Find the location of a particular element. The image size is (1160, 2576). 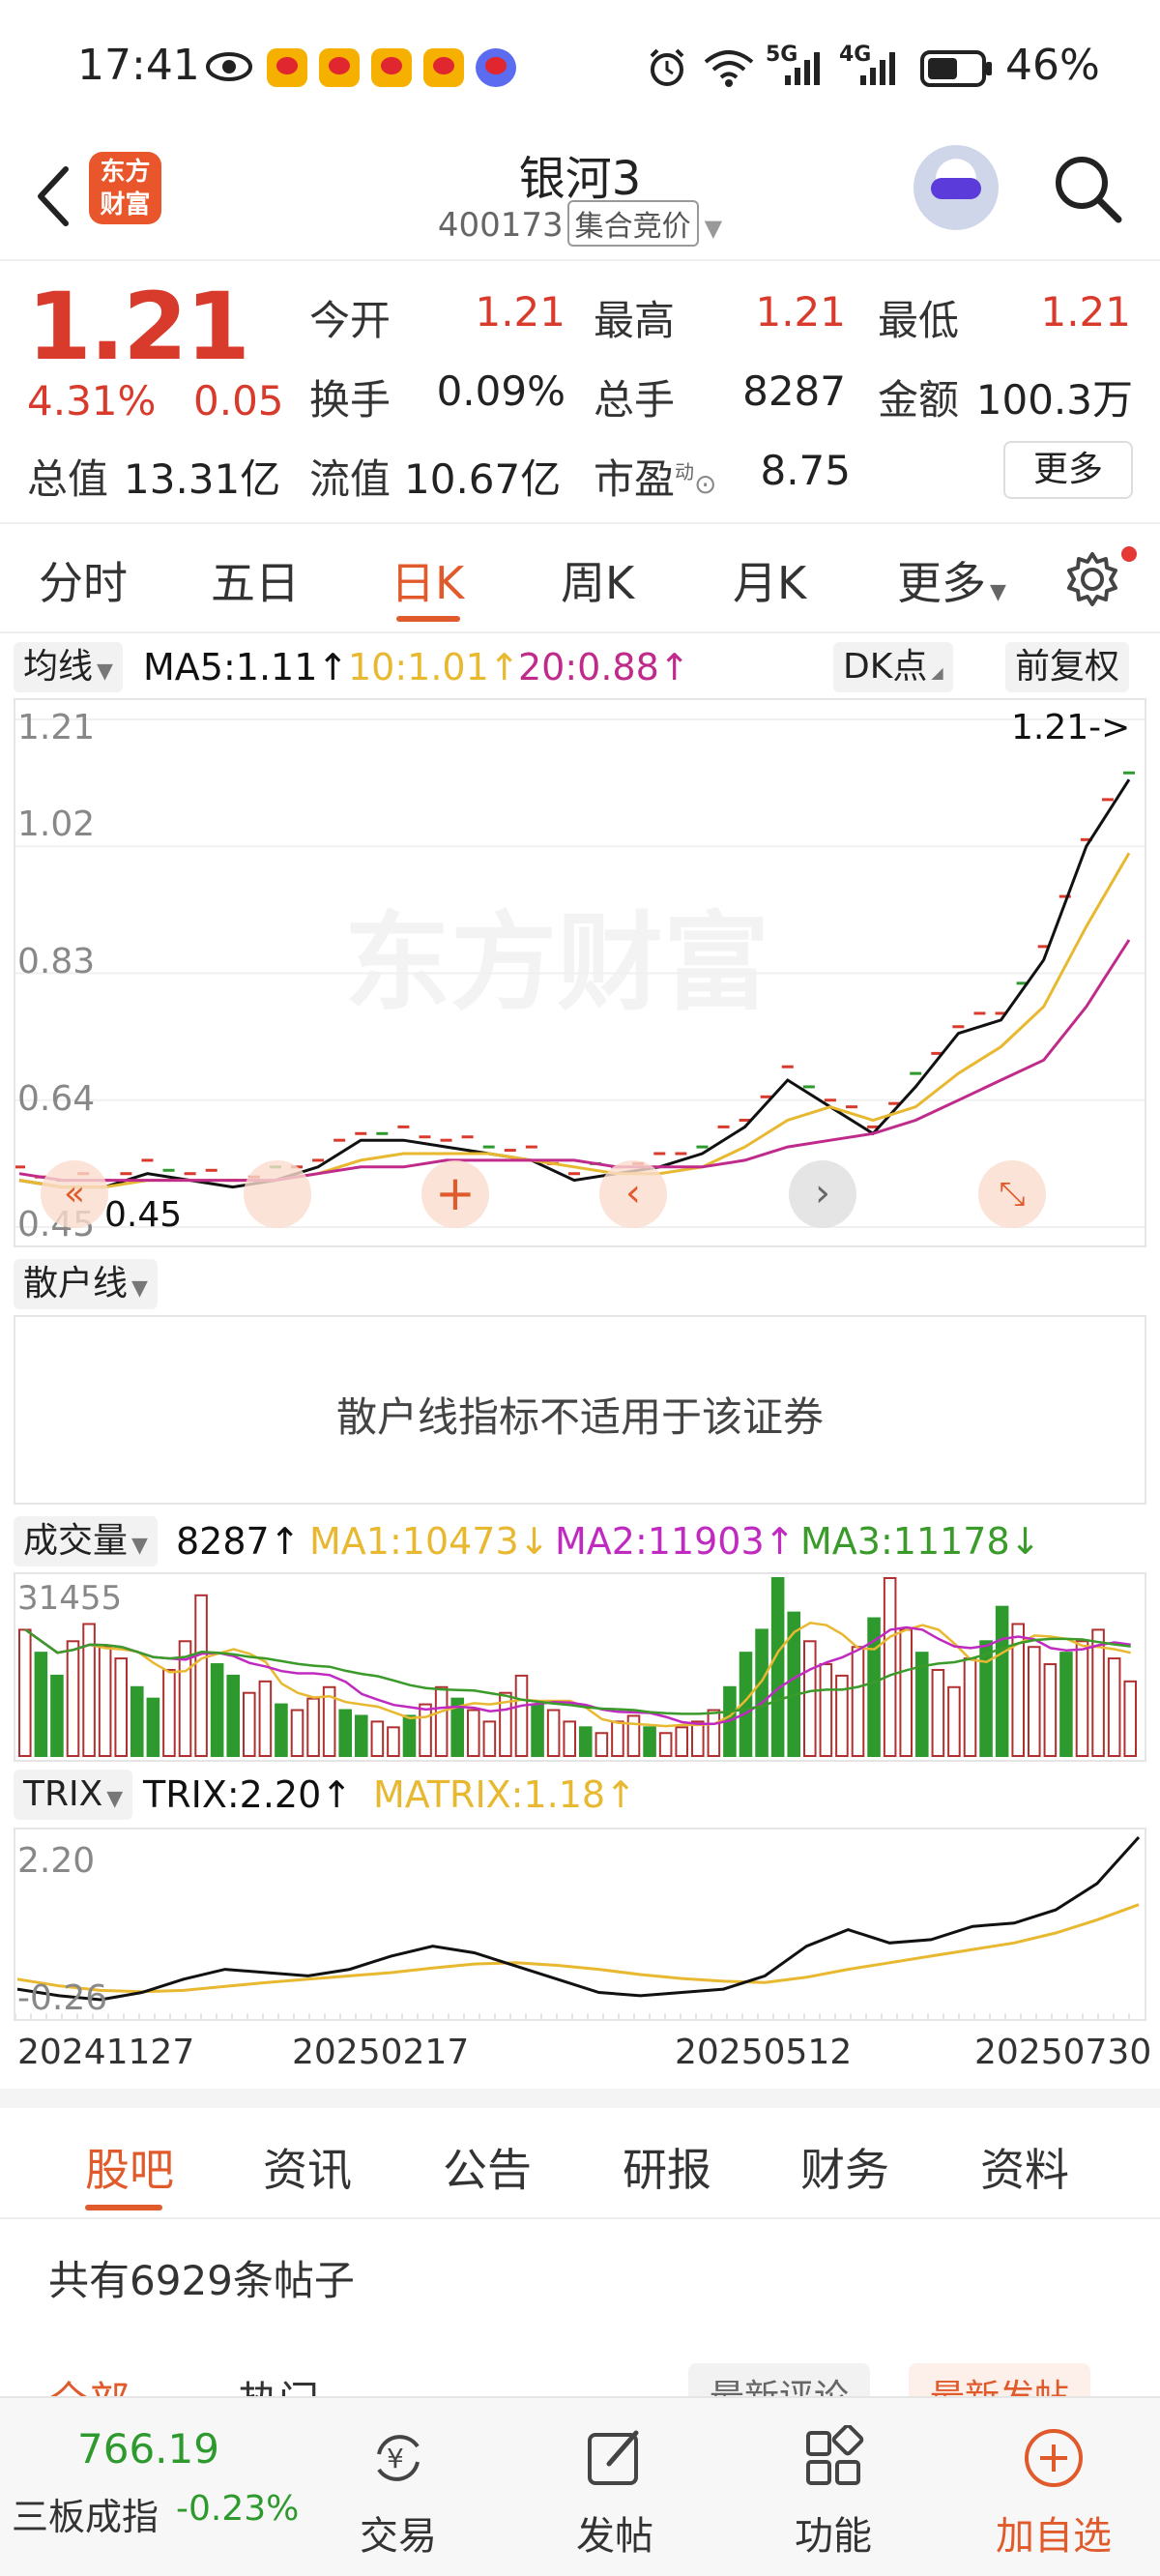

turnover-value: 0.09% is located at coordinates (501, 391).